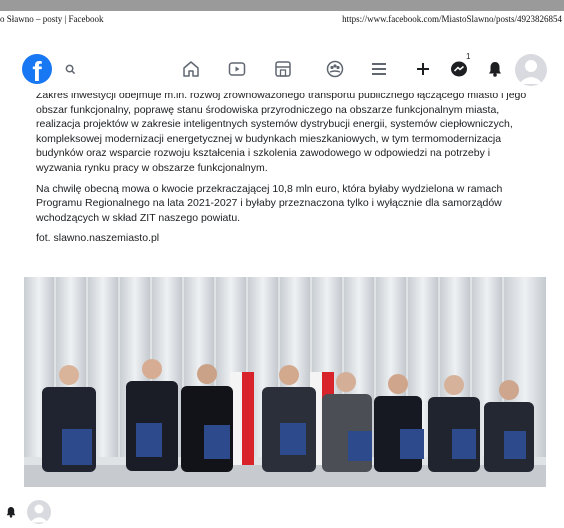  What do you see at coordinates (282, 5) in the screenshot?
I see `browser-top-strip` at bounding box center [282, 5].